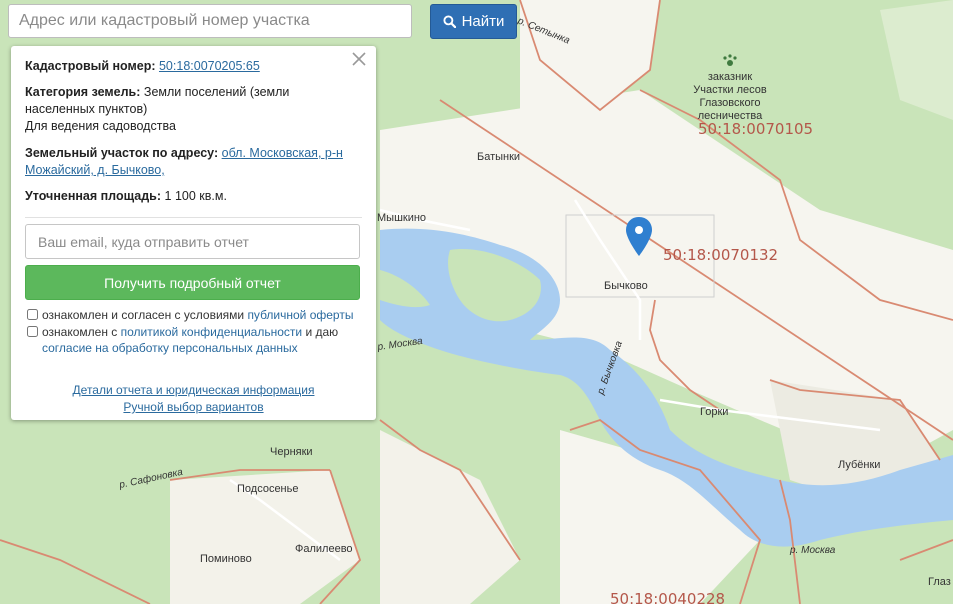  I want to click on area-row: Уточненная площадь: 1 100 кв.м., so click(193, 196).